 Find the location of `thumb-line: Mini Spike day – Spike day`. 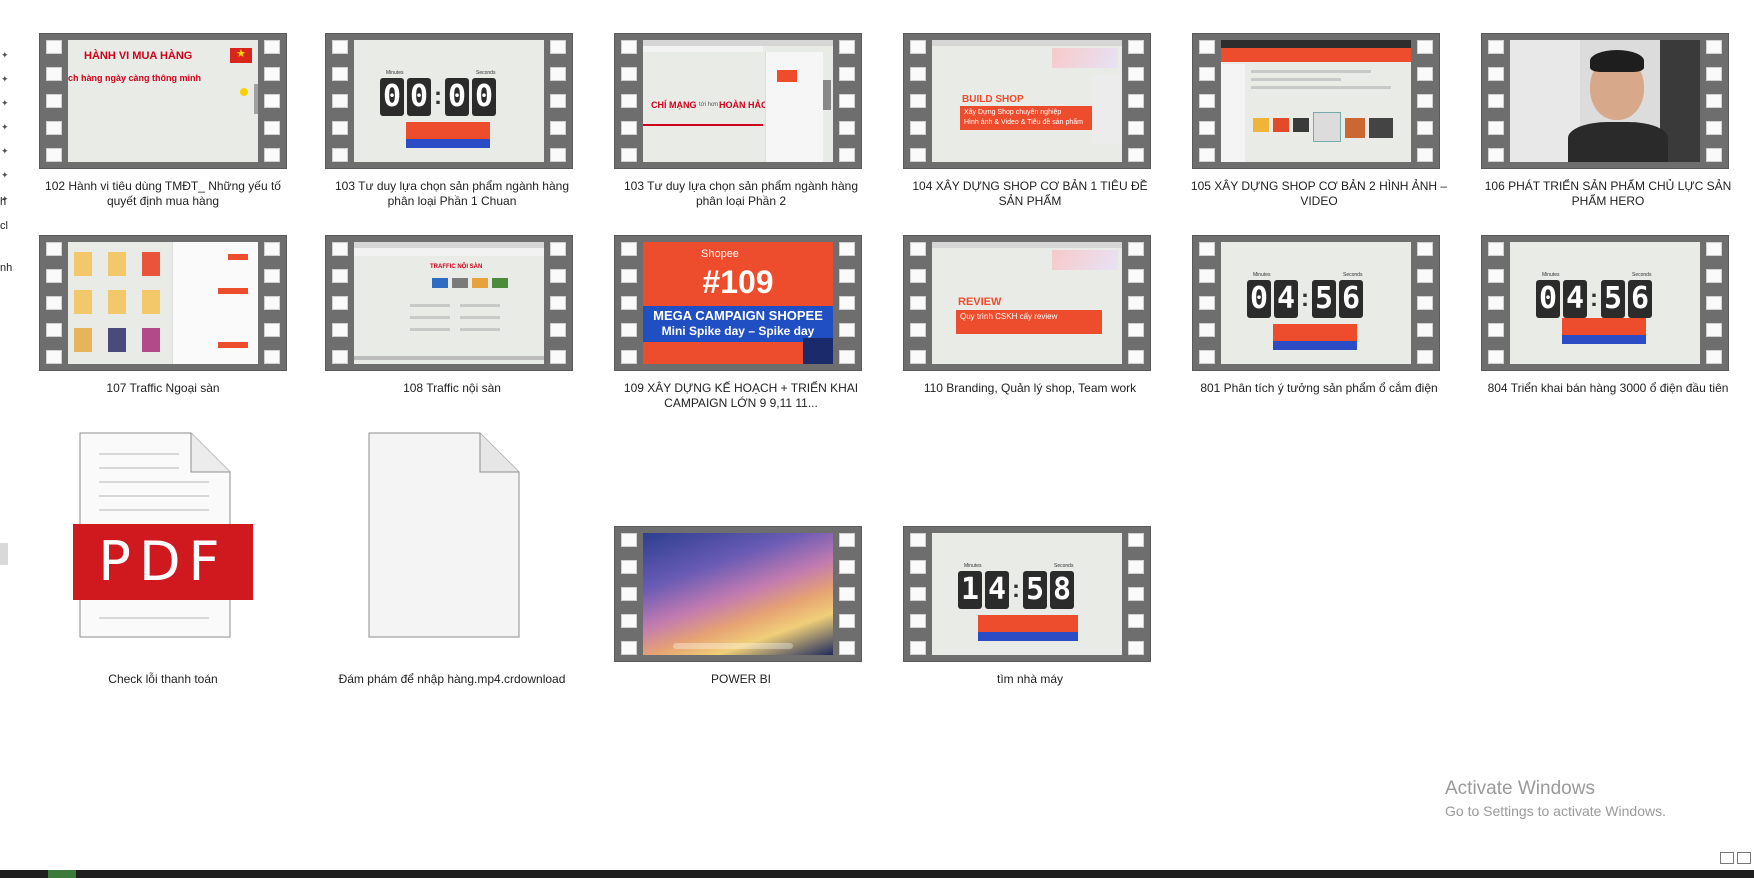

thumb-line: Mini Spike day – Spike day is located at coordinates (738, 331).